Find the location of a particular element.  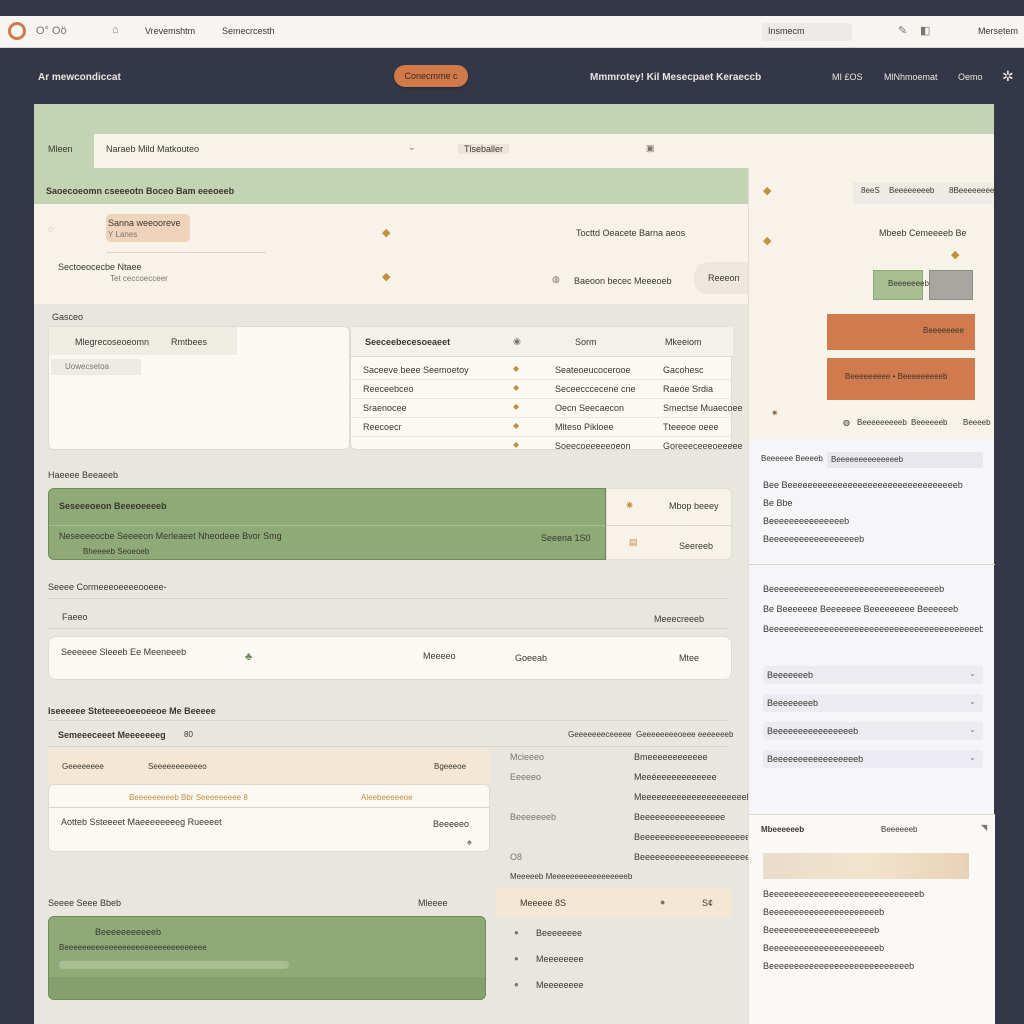

info-line: Beeeeeeeeeeeeeeeeeeb is located at coordinates (814, 539).